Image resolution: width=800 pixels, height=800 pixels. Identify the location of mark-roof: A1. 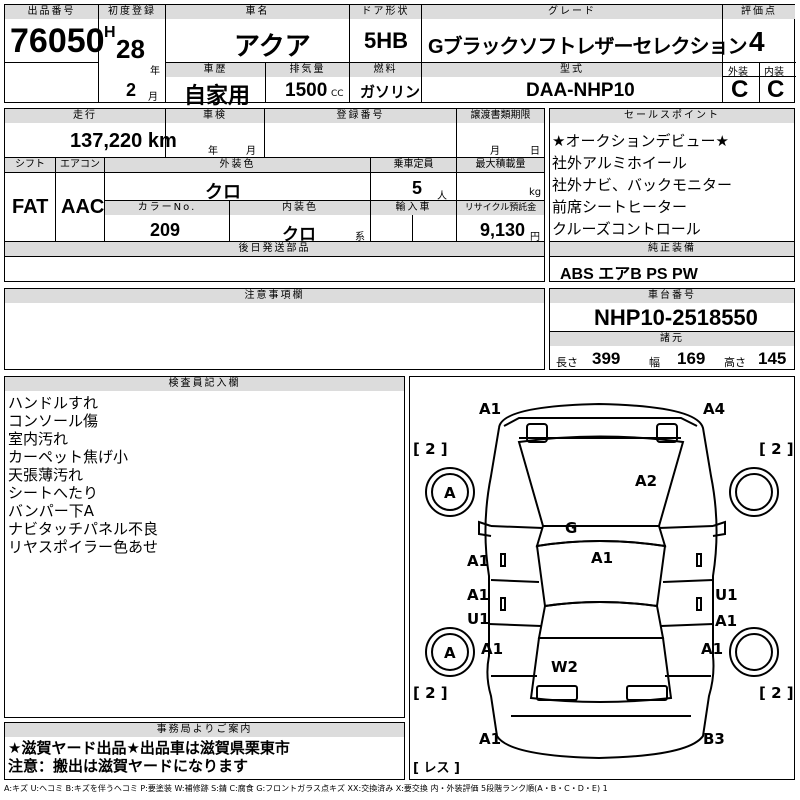
(602, 558).